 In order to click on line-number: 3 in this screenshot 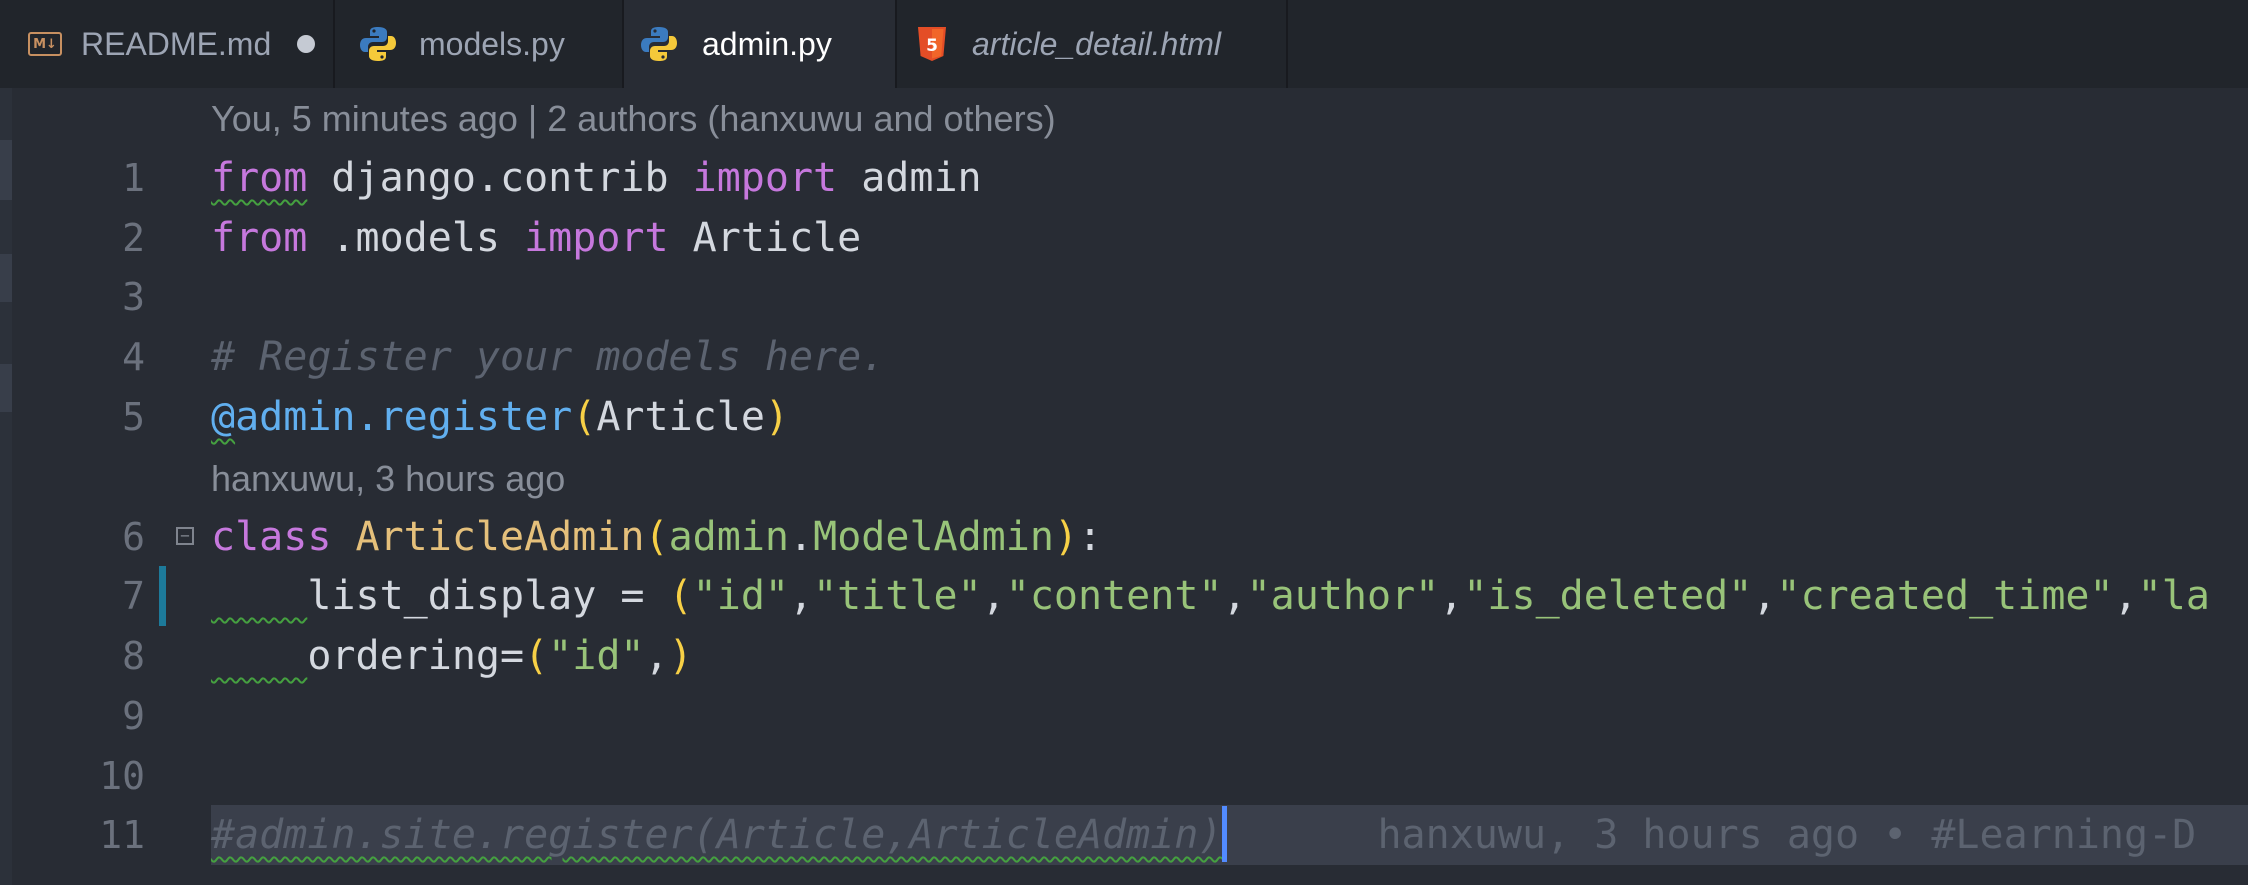, I will do `click(133, 297)`.